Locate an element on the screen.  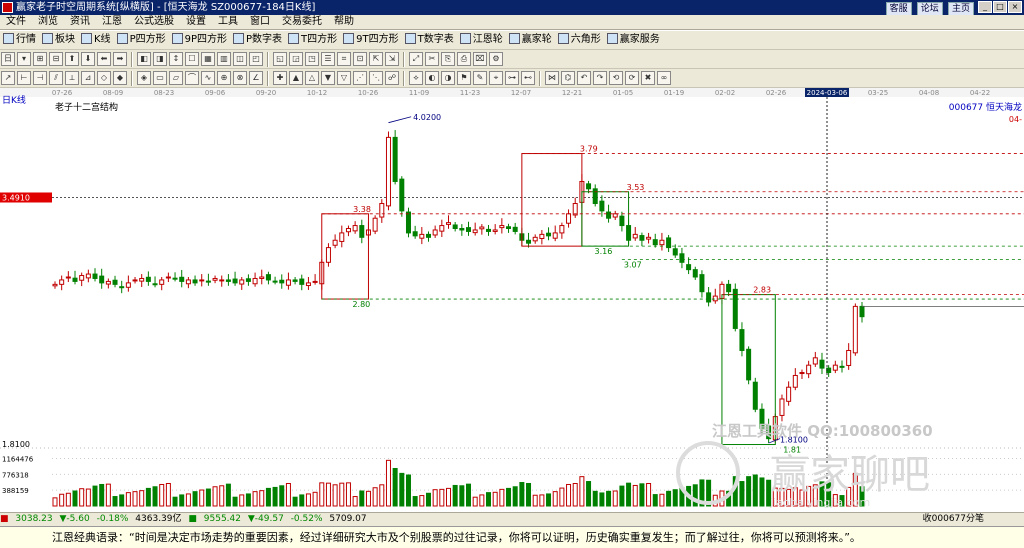
view-tool-icon: ☐ is located at coordinates (192, 59).